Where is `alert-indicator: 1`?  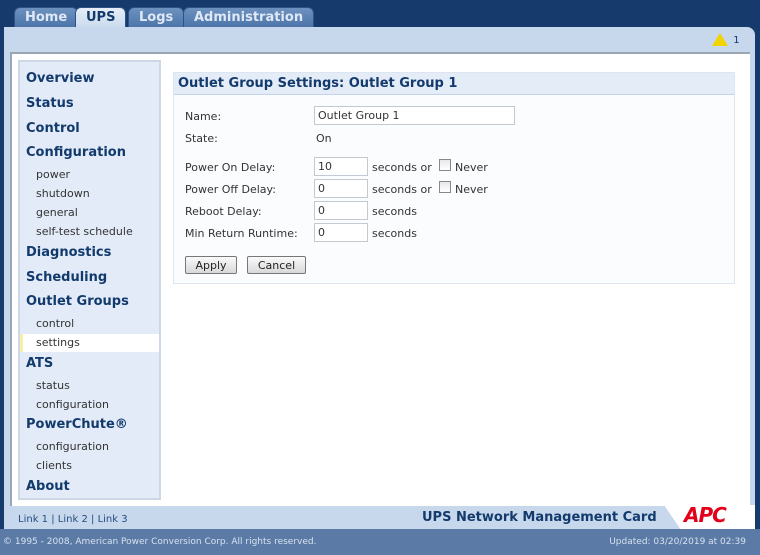 alert-indicator: 1 is located at coordinates (726, 39).